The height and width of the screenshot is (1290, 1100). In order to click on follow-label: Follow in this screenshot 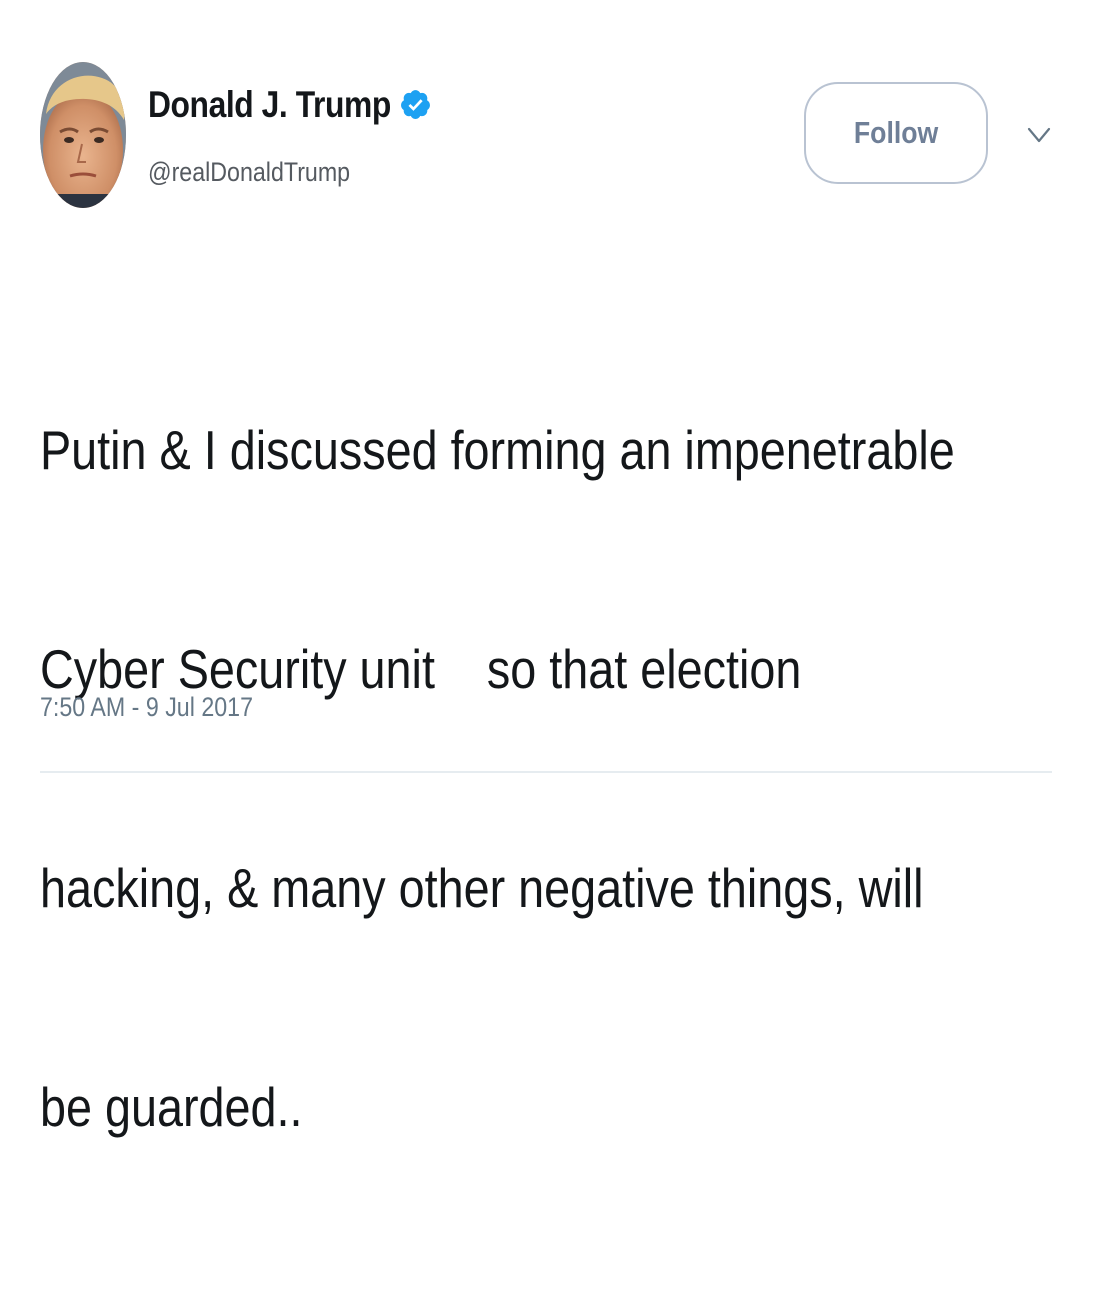, I will do `click(896, 132)`.